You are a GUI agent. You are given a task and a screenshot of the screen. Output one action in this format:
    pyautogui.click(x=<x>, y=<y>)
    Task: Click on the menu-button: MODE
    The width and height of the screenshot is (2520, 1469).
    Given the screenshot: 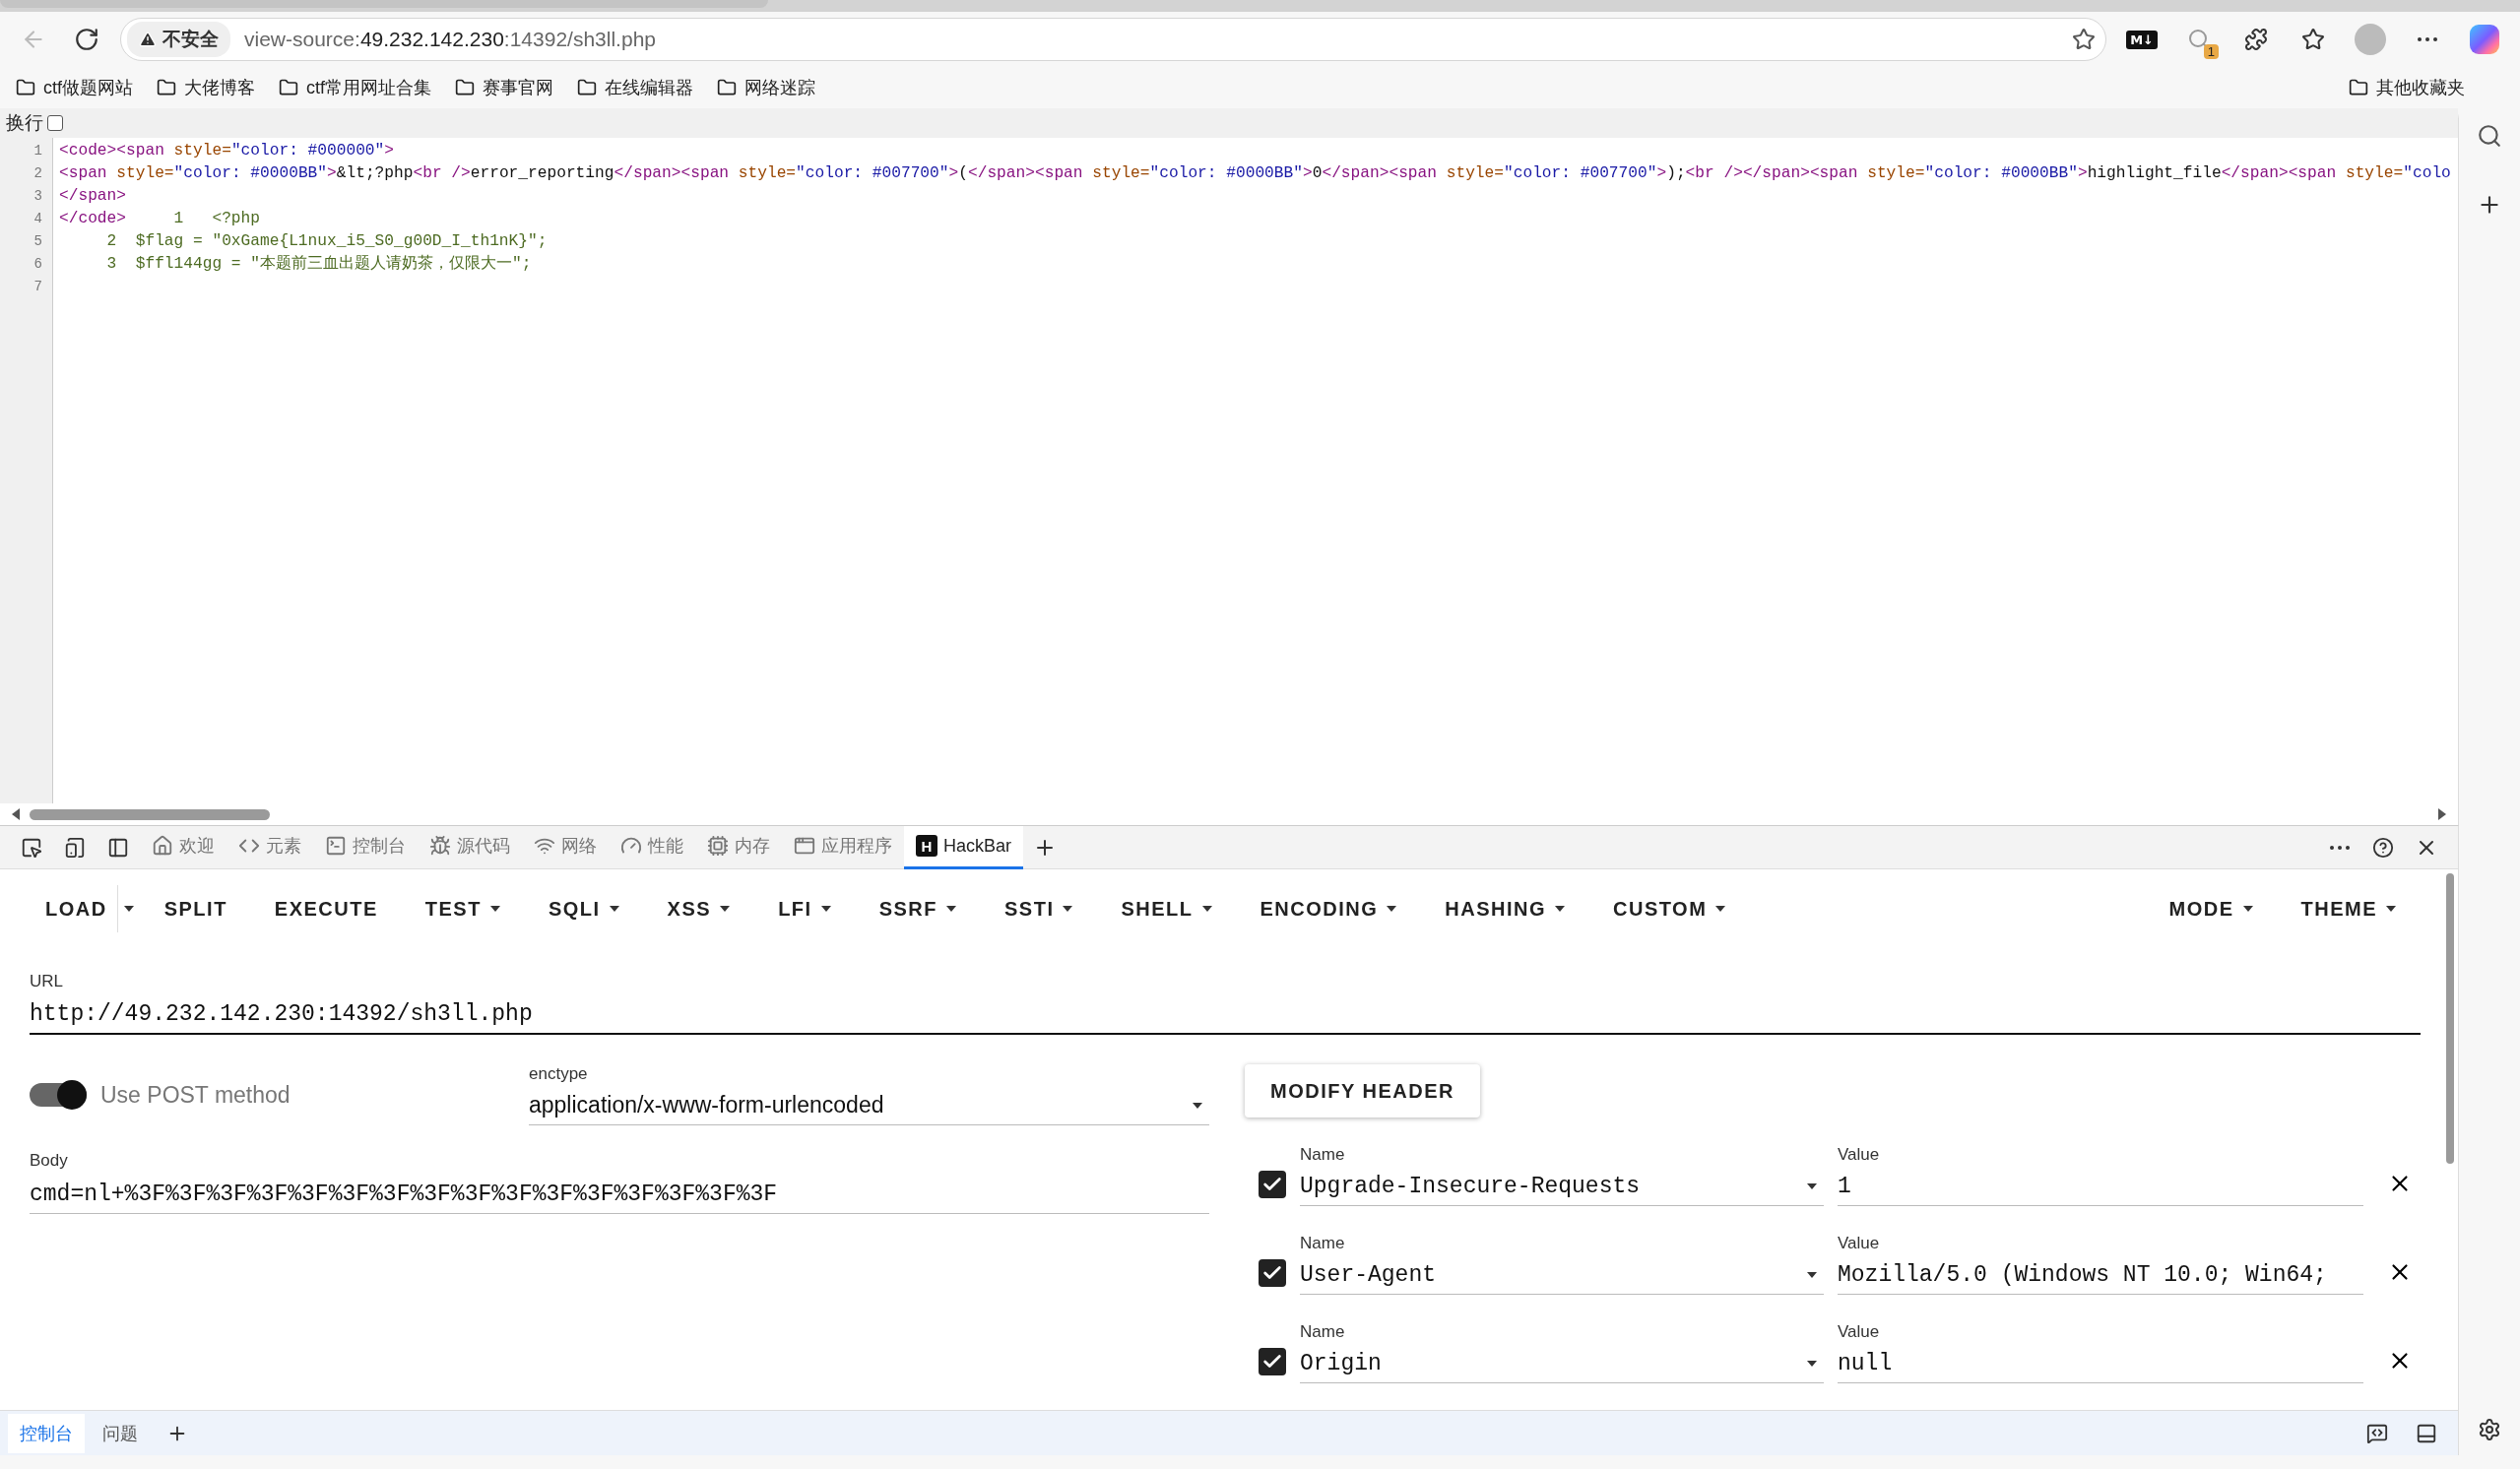 What is the action you would take?
    pyautogui.click(x=2211, y=909)
    